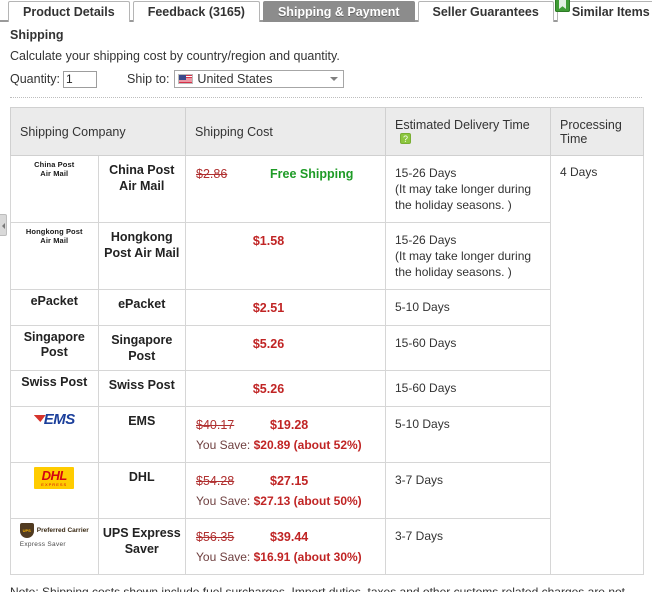 Image resolution: width=652 pixels, height=592 pixels. Describe the element at coordinates (54, 256) in the screenshot. I see `carrier-logo-hongkong-post: Hongkong Post Air Mail` at that location.